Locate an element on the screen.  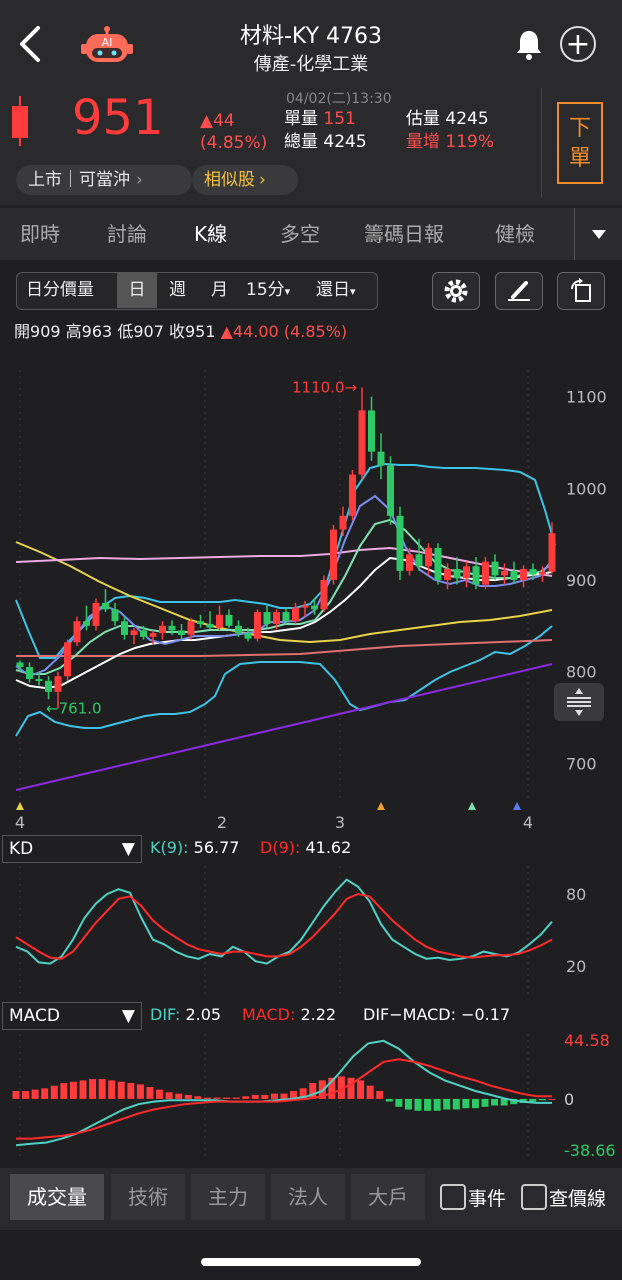
kd-indicator-select: KD ▼ is located at coordinates (72, 849).